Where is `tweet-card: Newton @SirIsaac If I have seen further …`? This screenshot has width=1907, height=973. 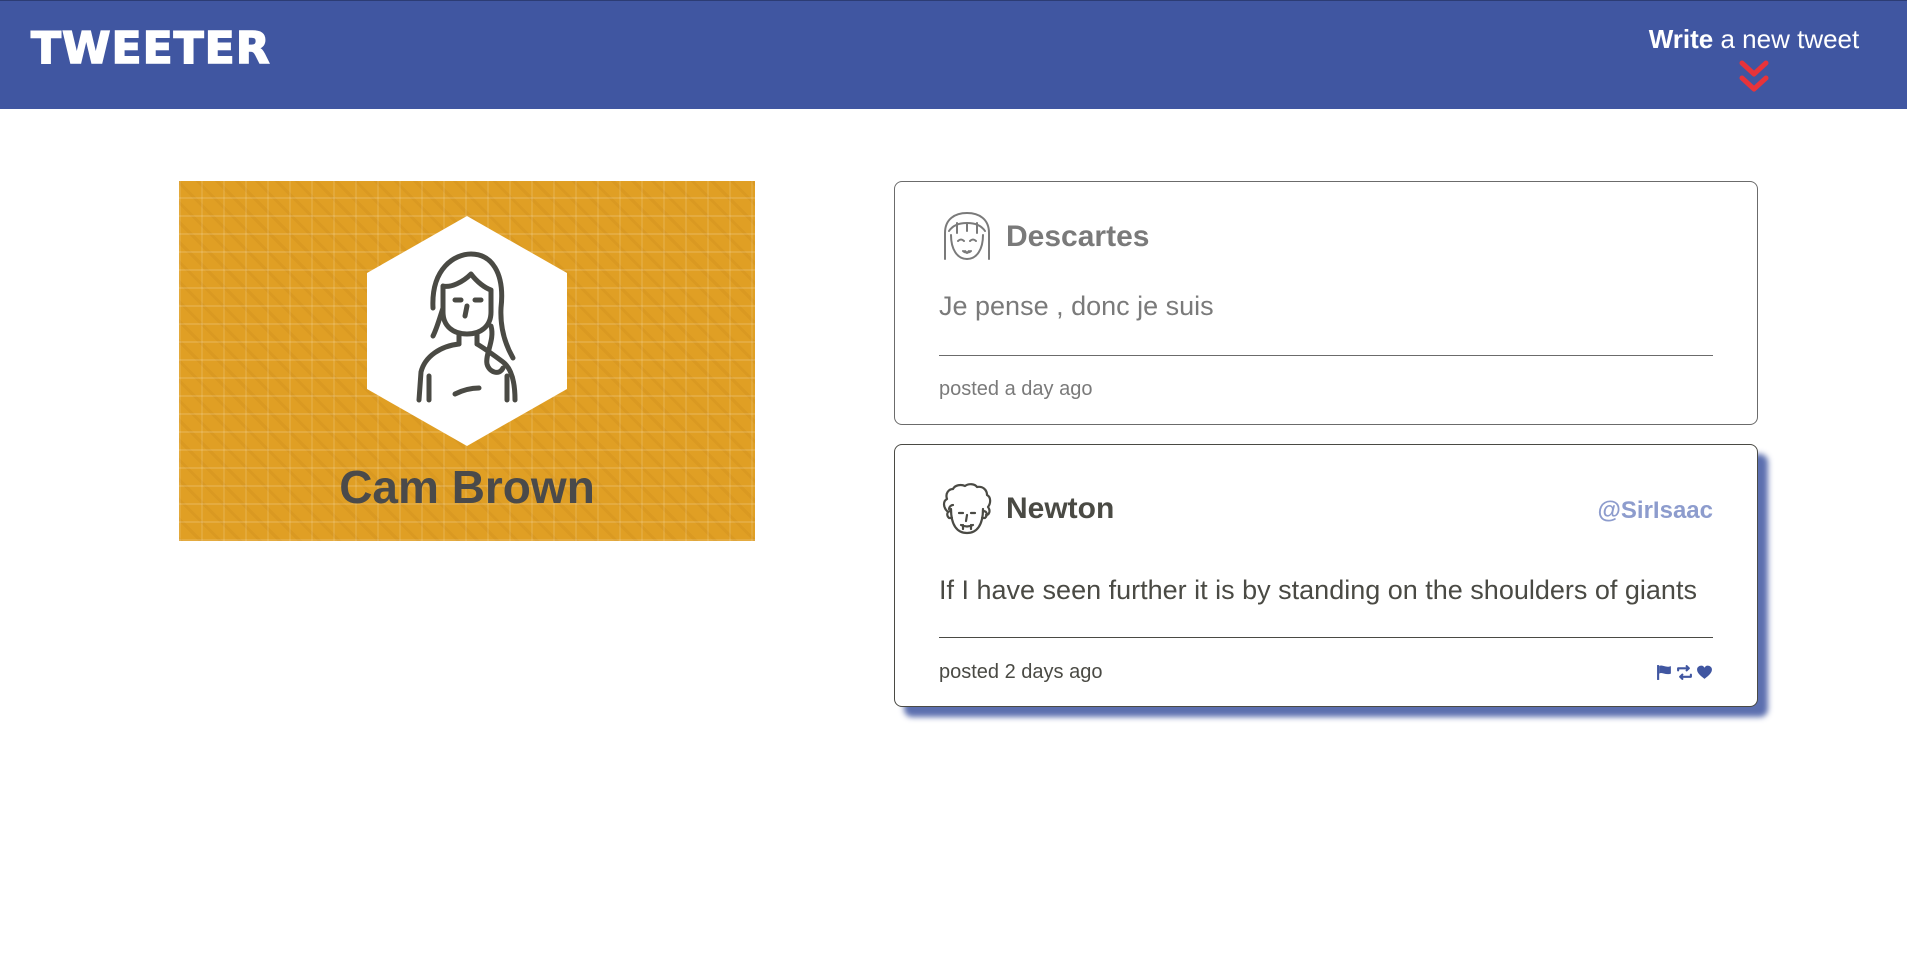
tweet-card: Newton @SirIsaac If I have seen further … is located at coordinates (1326, 575).